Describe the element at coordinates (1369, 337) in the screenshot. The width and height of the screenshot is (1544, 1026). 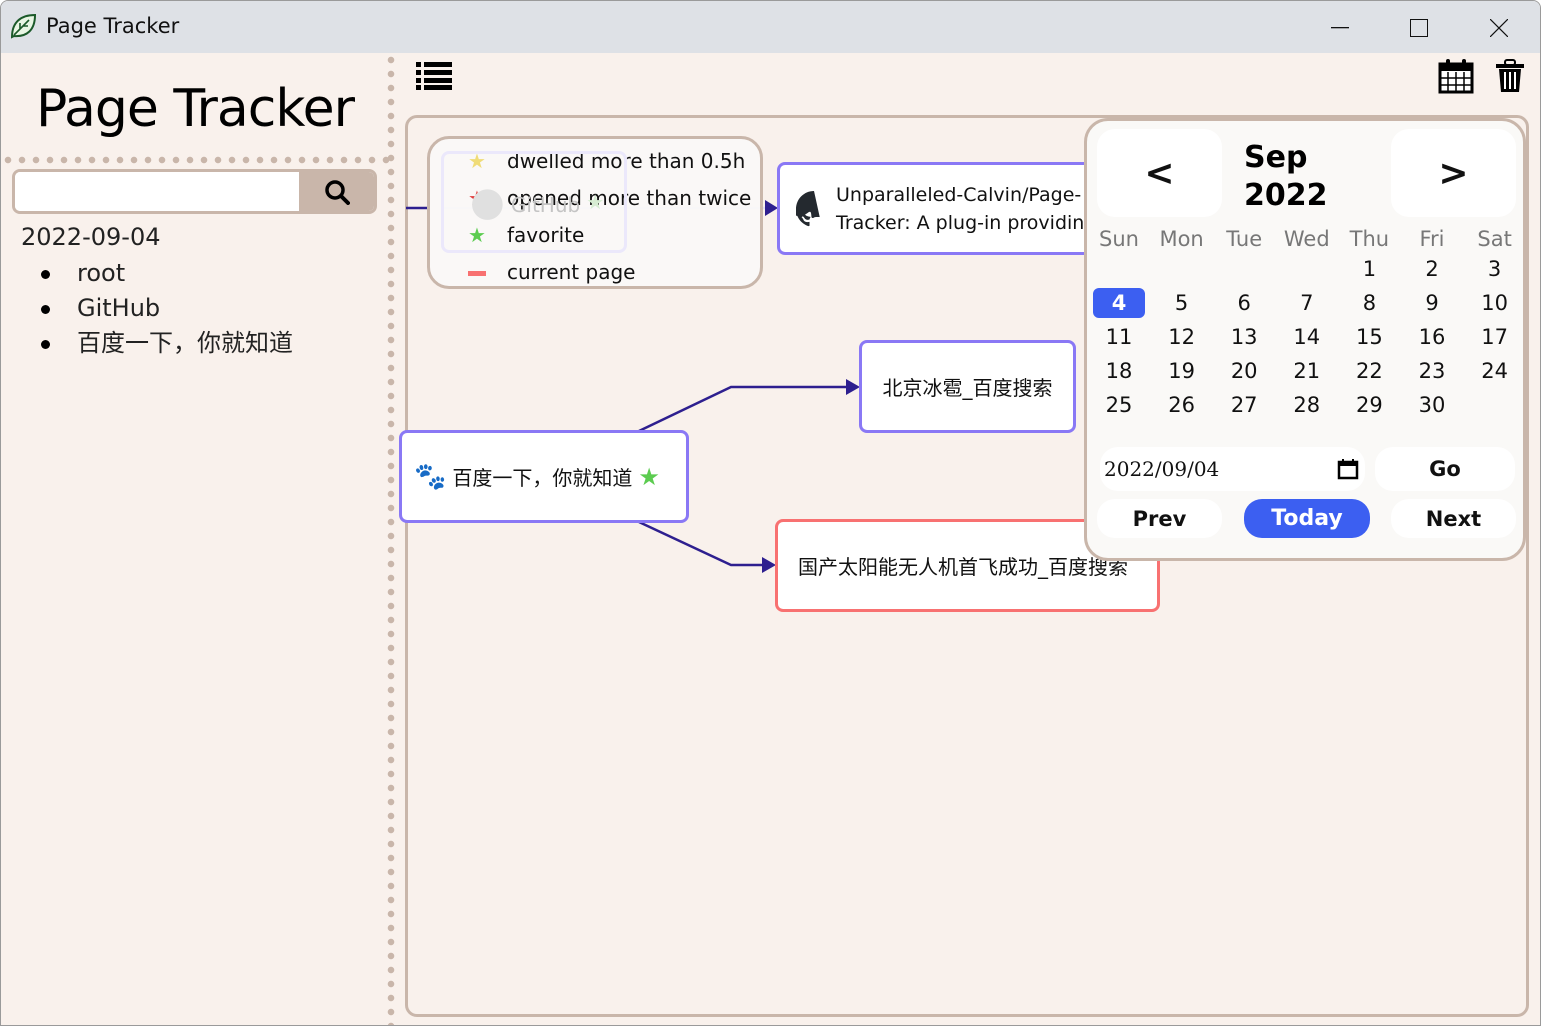
I see `calendar-day: 15` at that location.